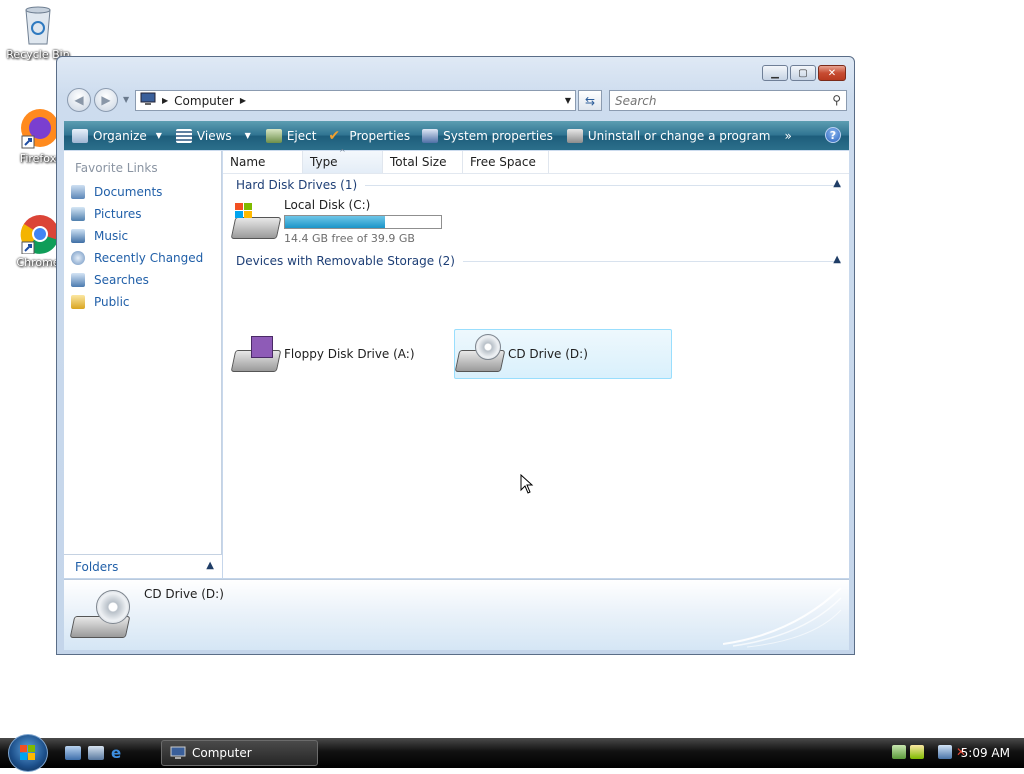  I want to click on views-label: Views, so click(214, 135).